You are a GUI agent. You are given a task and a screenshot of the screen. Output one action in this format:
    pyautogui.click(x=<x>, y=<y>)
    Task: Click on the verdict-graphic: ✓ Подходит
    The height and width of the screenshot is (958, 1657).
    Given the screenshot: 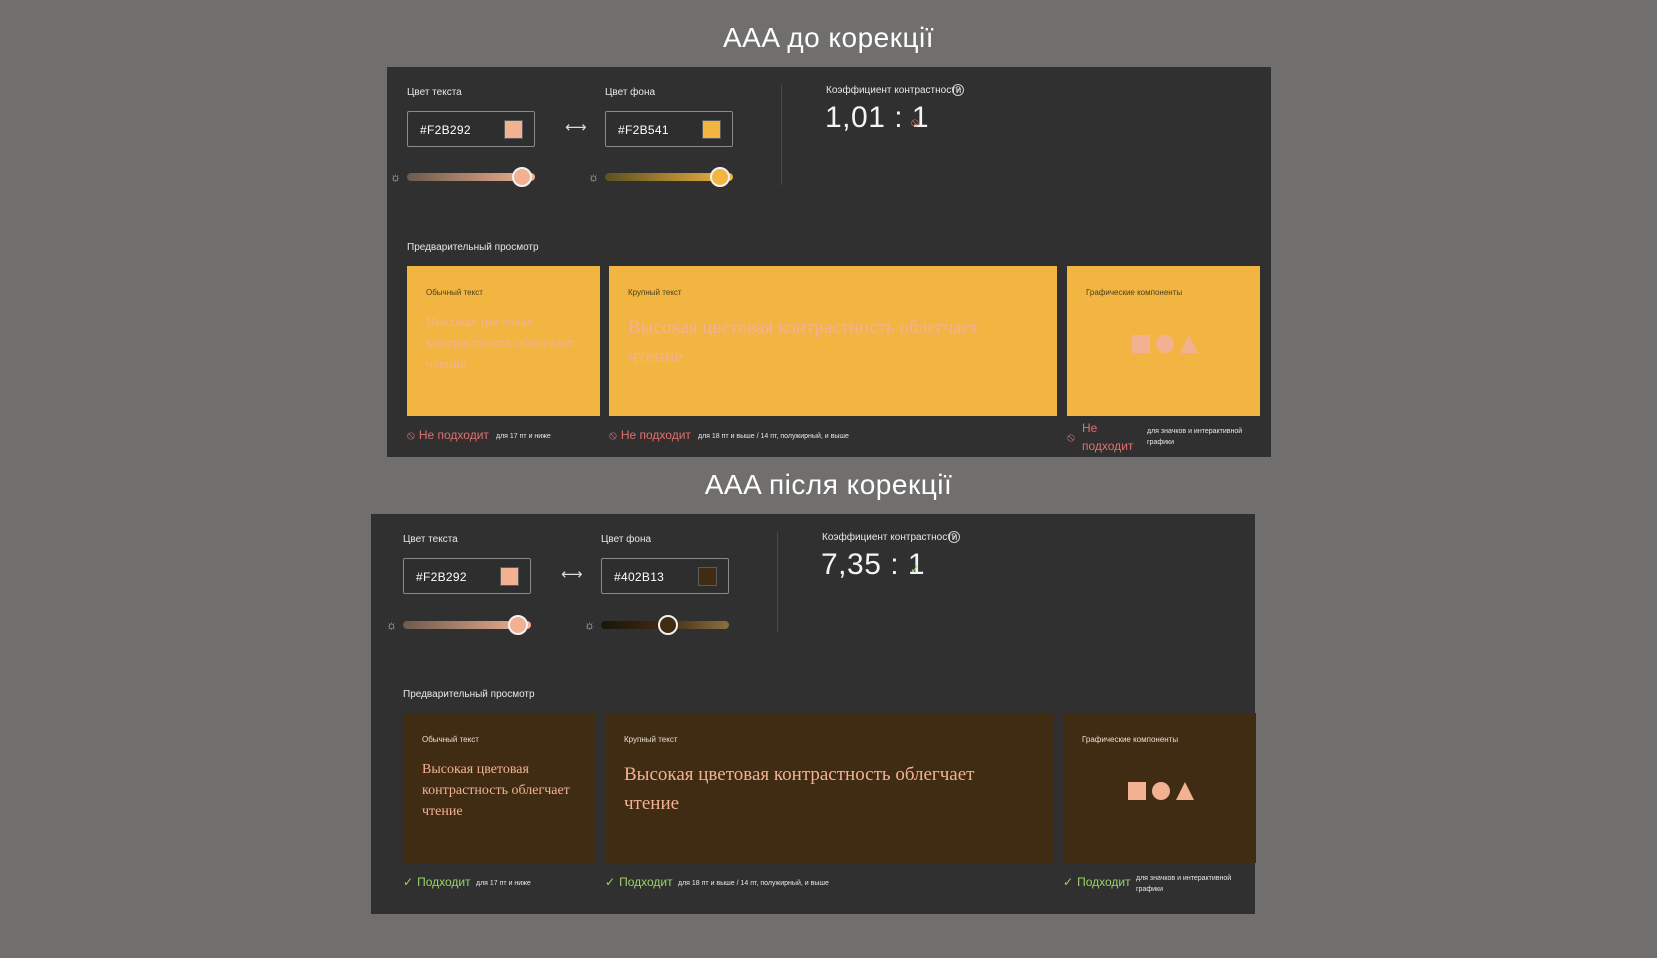 What is the action you would take?
    pyautogui.click(x=1097, y=882)
    